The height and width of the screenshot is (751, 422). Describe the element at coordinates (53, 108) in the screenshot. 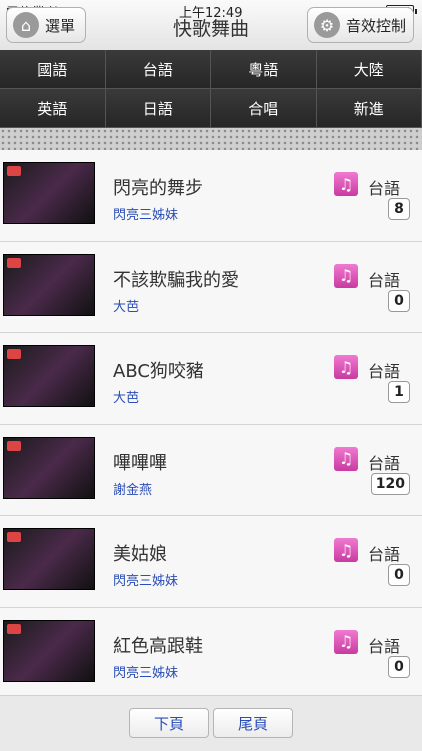

I see `category-english: 英語` at that location.